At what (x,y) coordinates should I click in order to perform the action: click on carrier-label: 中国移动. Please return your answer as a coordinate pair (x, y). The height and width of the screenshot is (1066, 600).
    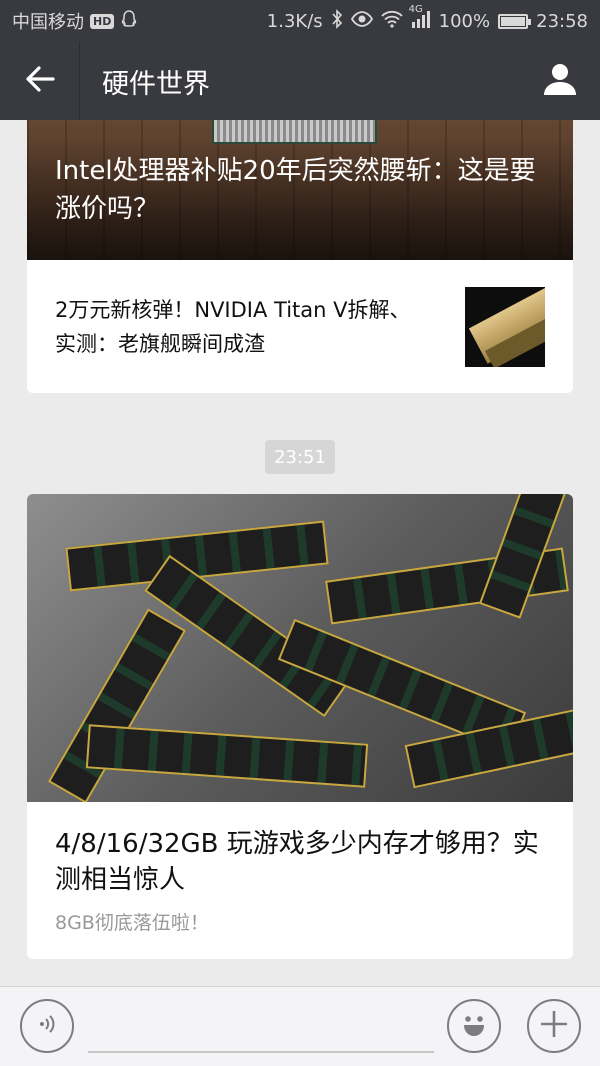
    Looking at the image, I should click on (48, 22).